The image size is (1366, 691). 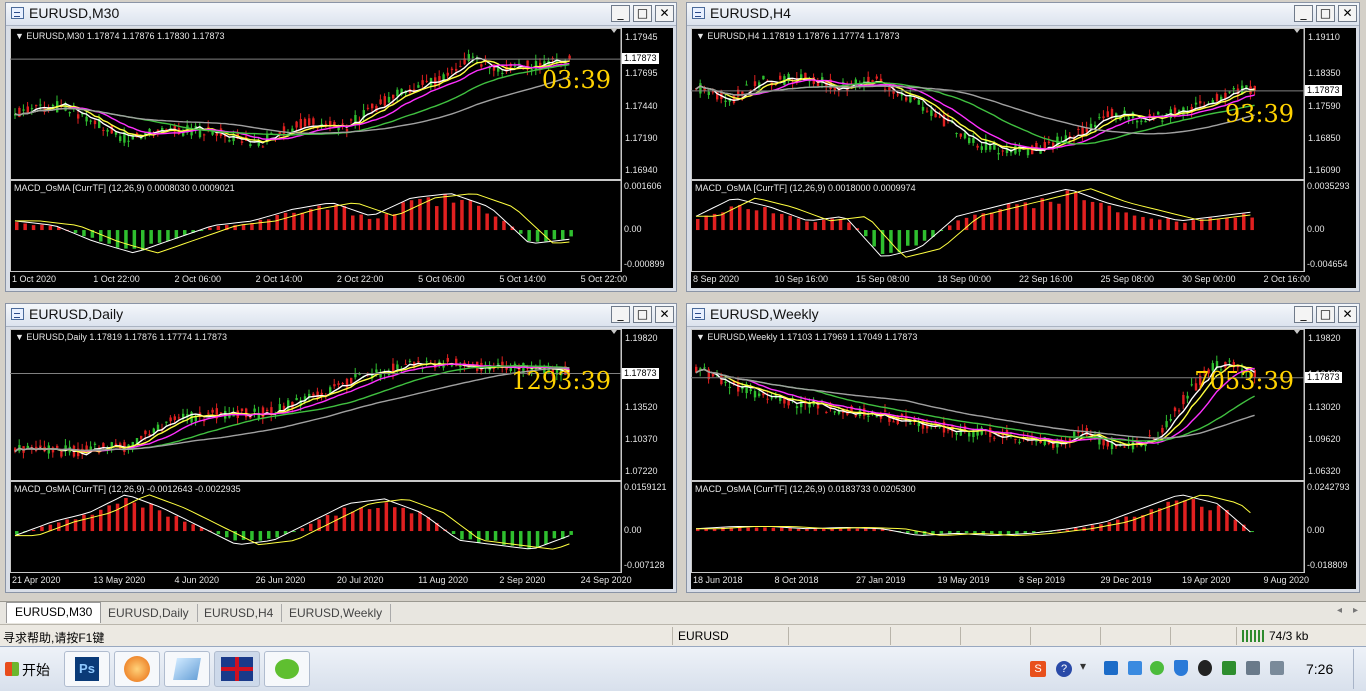 I want to click on metatrader-taskbar-button, so click(x=237, y=669).